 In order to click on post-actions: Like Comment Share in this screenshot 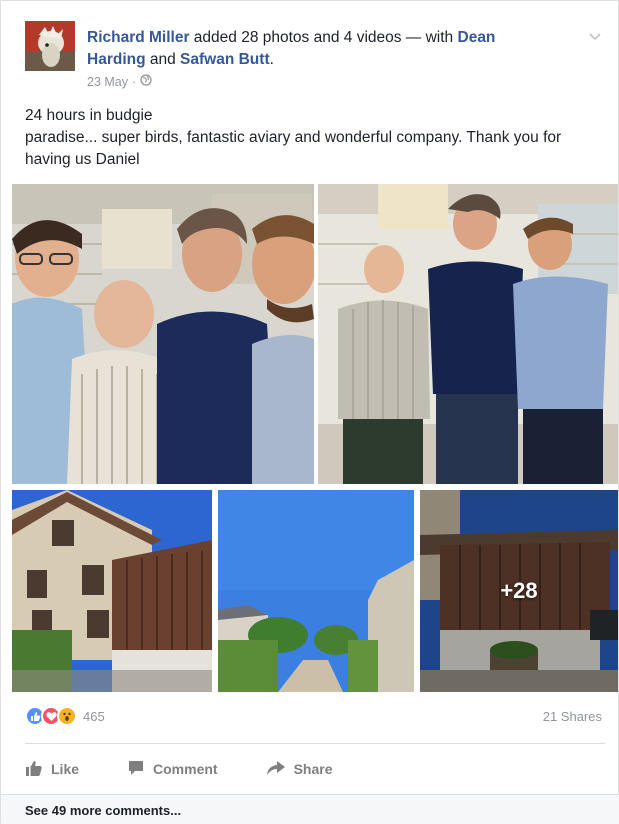, I will do `click(315, 769)`.